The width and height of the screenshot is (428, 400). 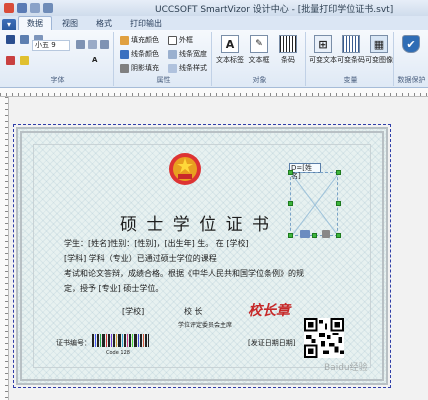 What do you see at coordinates (9, 24) in the screenshot?
I see `file-menu-button: ▾` at bounding box center [9, 24].